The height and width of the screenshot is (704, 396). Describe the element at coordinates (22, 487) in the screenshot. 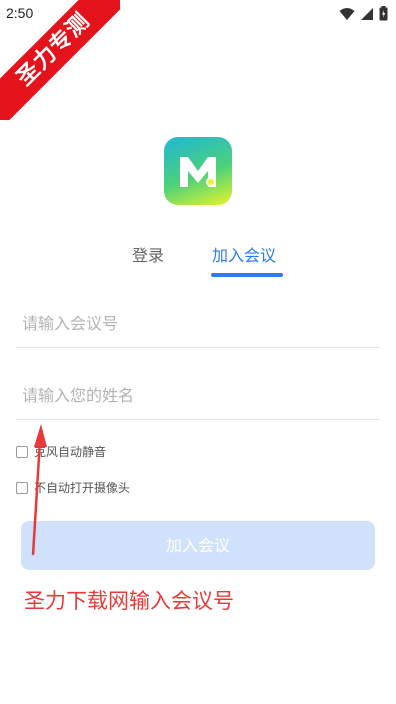

I see `camera-off-checkbox` at that location.